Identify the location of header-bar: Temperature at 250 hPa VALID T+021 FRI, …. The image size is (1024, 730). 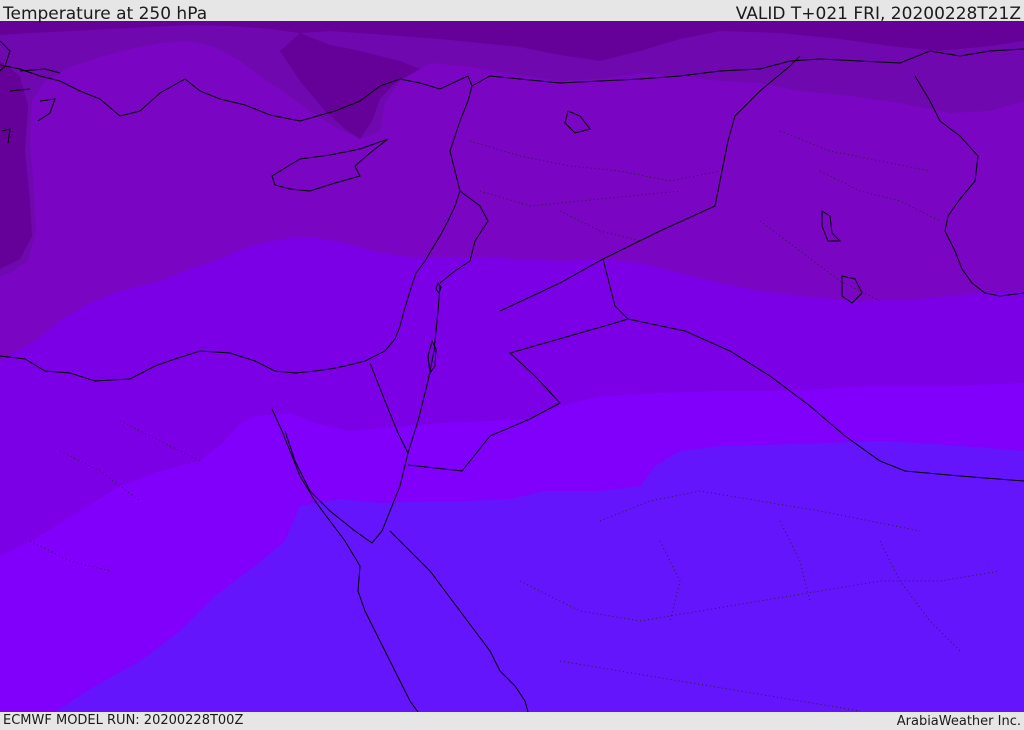
(512, 12).